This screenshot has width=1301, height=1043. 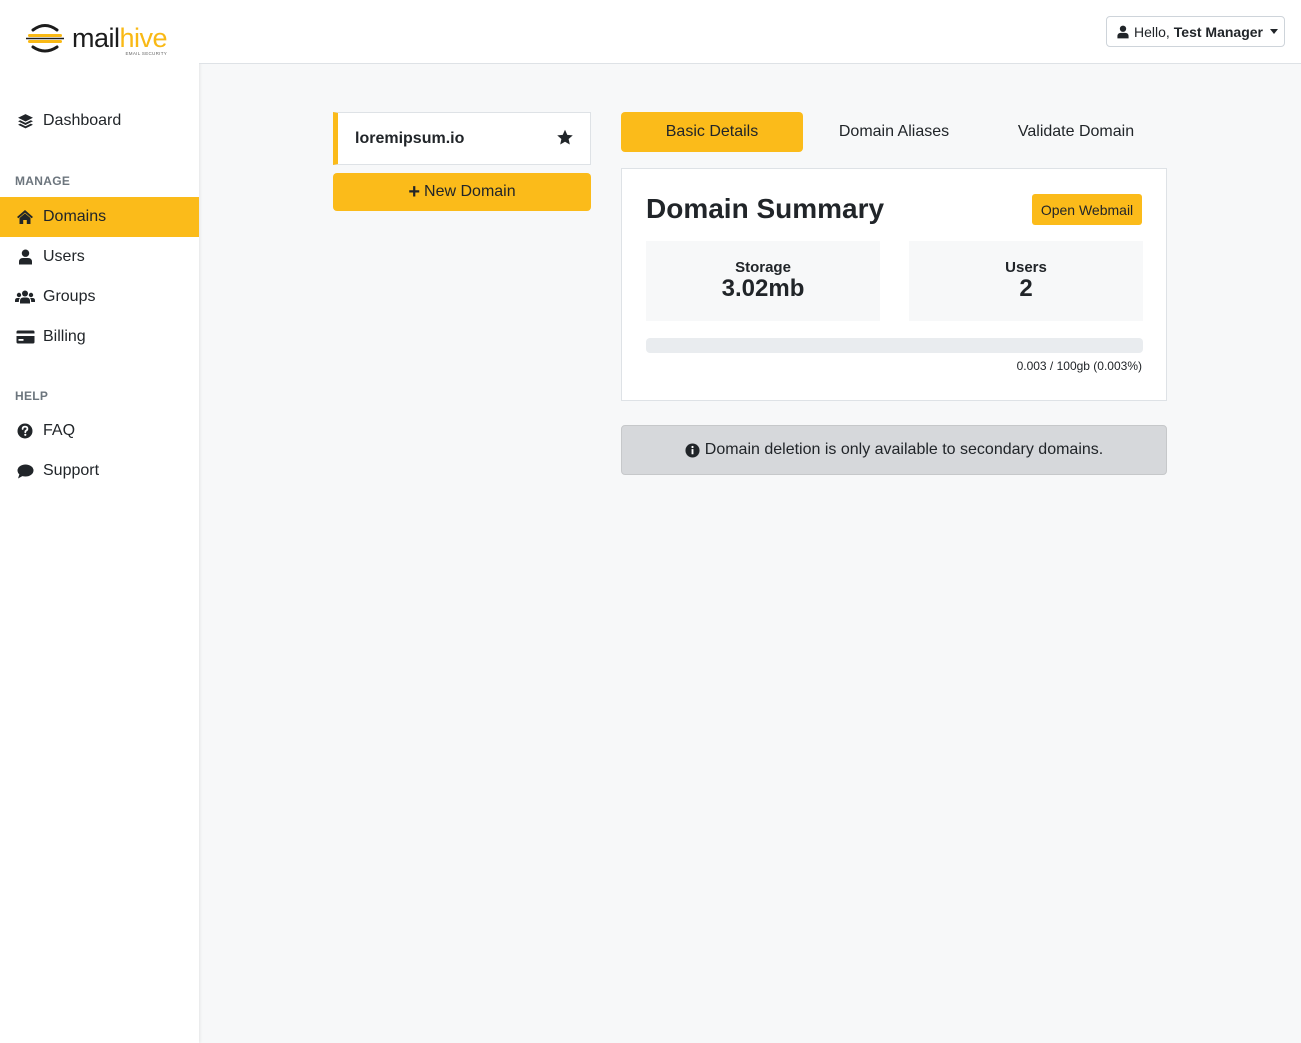 What do you see at coordinates (43, 181) in the screenshot?
I see `nav-section-manage: MANAGE` at bounding box center [43, 181].